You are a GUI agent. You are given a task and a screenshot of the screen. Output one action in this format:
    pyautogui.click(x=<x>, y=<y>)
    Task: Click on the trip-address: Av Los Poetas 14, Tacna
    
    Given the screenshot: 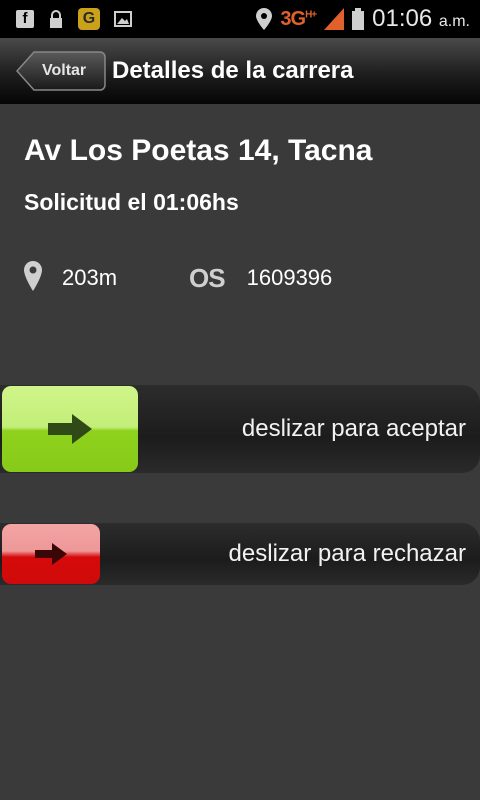 What is the action you would take?
    pyautogui.click(x=198, y=150)
    